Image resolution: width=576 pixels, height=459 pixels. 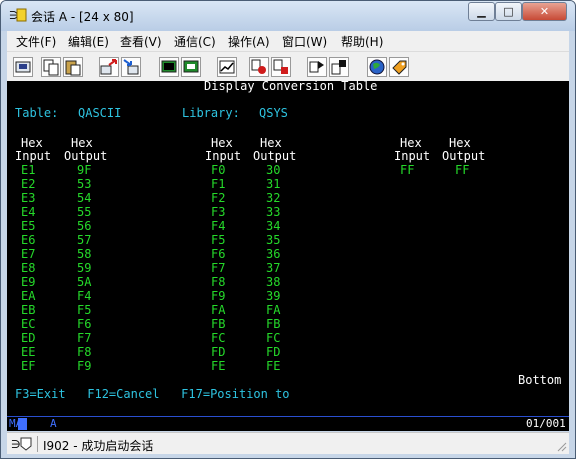 I want to click on col2-output-cell: 32, so click(x=273, y=198).